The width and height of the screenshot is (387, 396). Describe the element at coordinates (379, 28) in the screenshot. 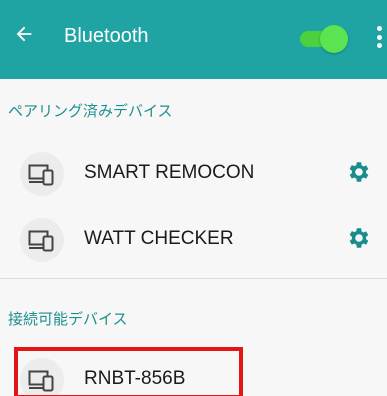

I see `more-vert-icon` at that location.